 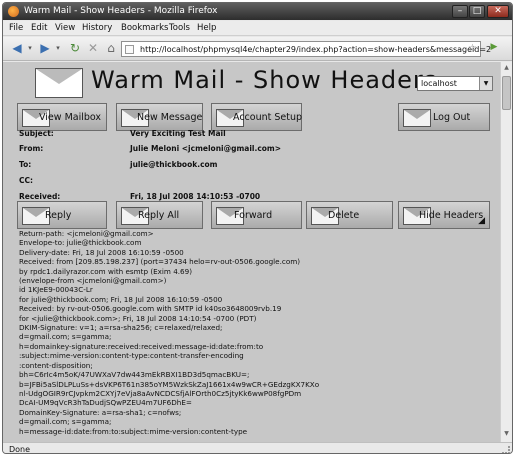 I want to click on reply-button: Reply, so click(x=62, y=215).